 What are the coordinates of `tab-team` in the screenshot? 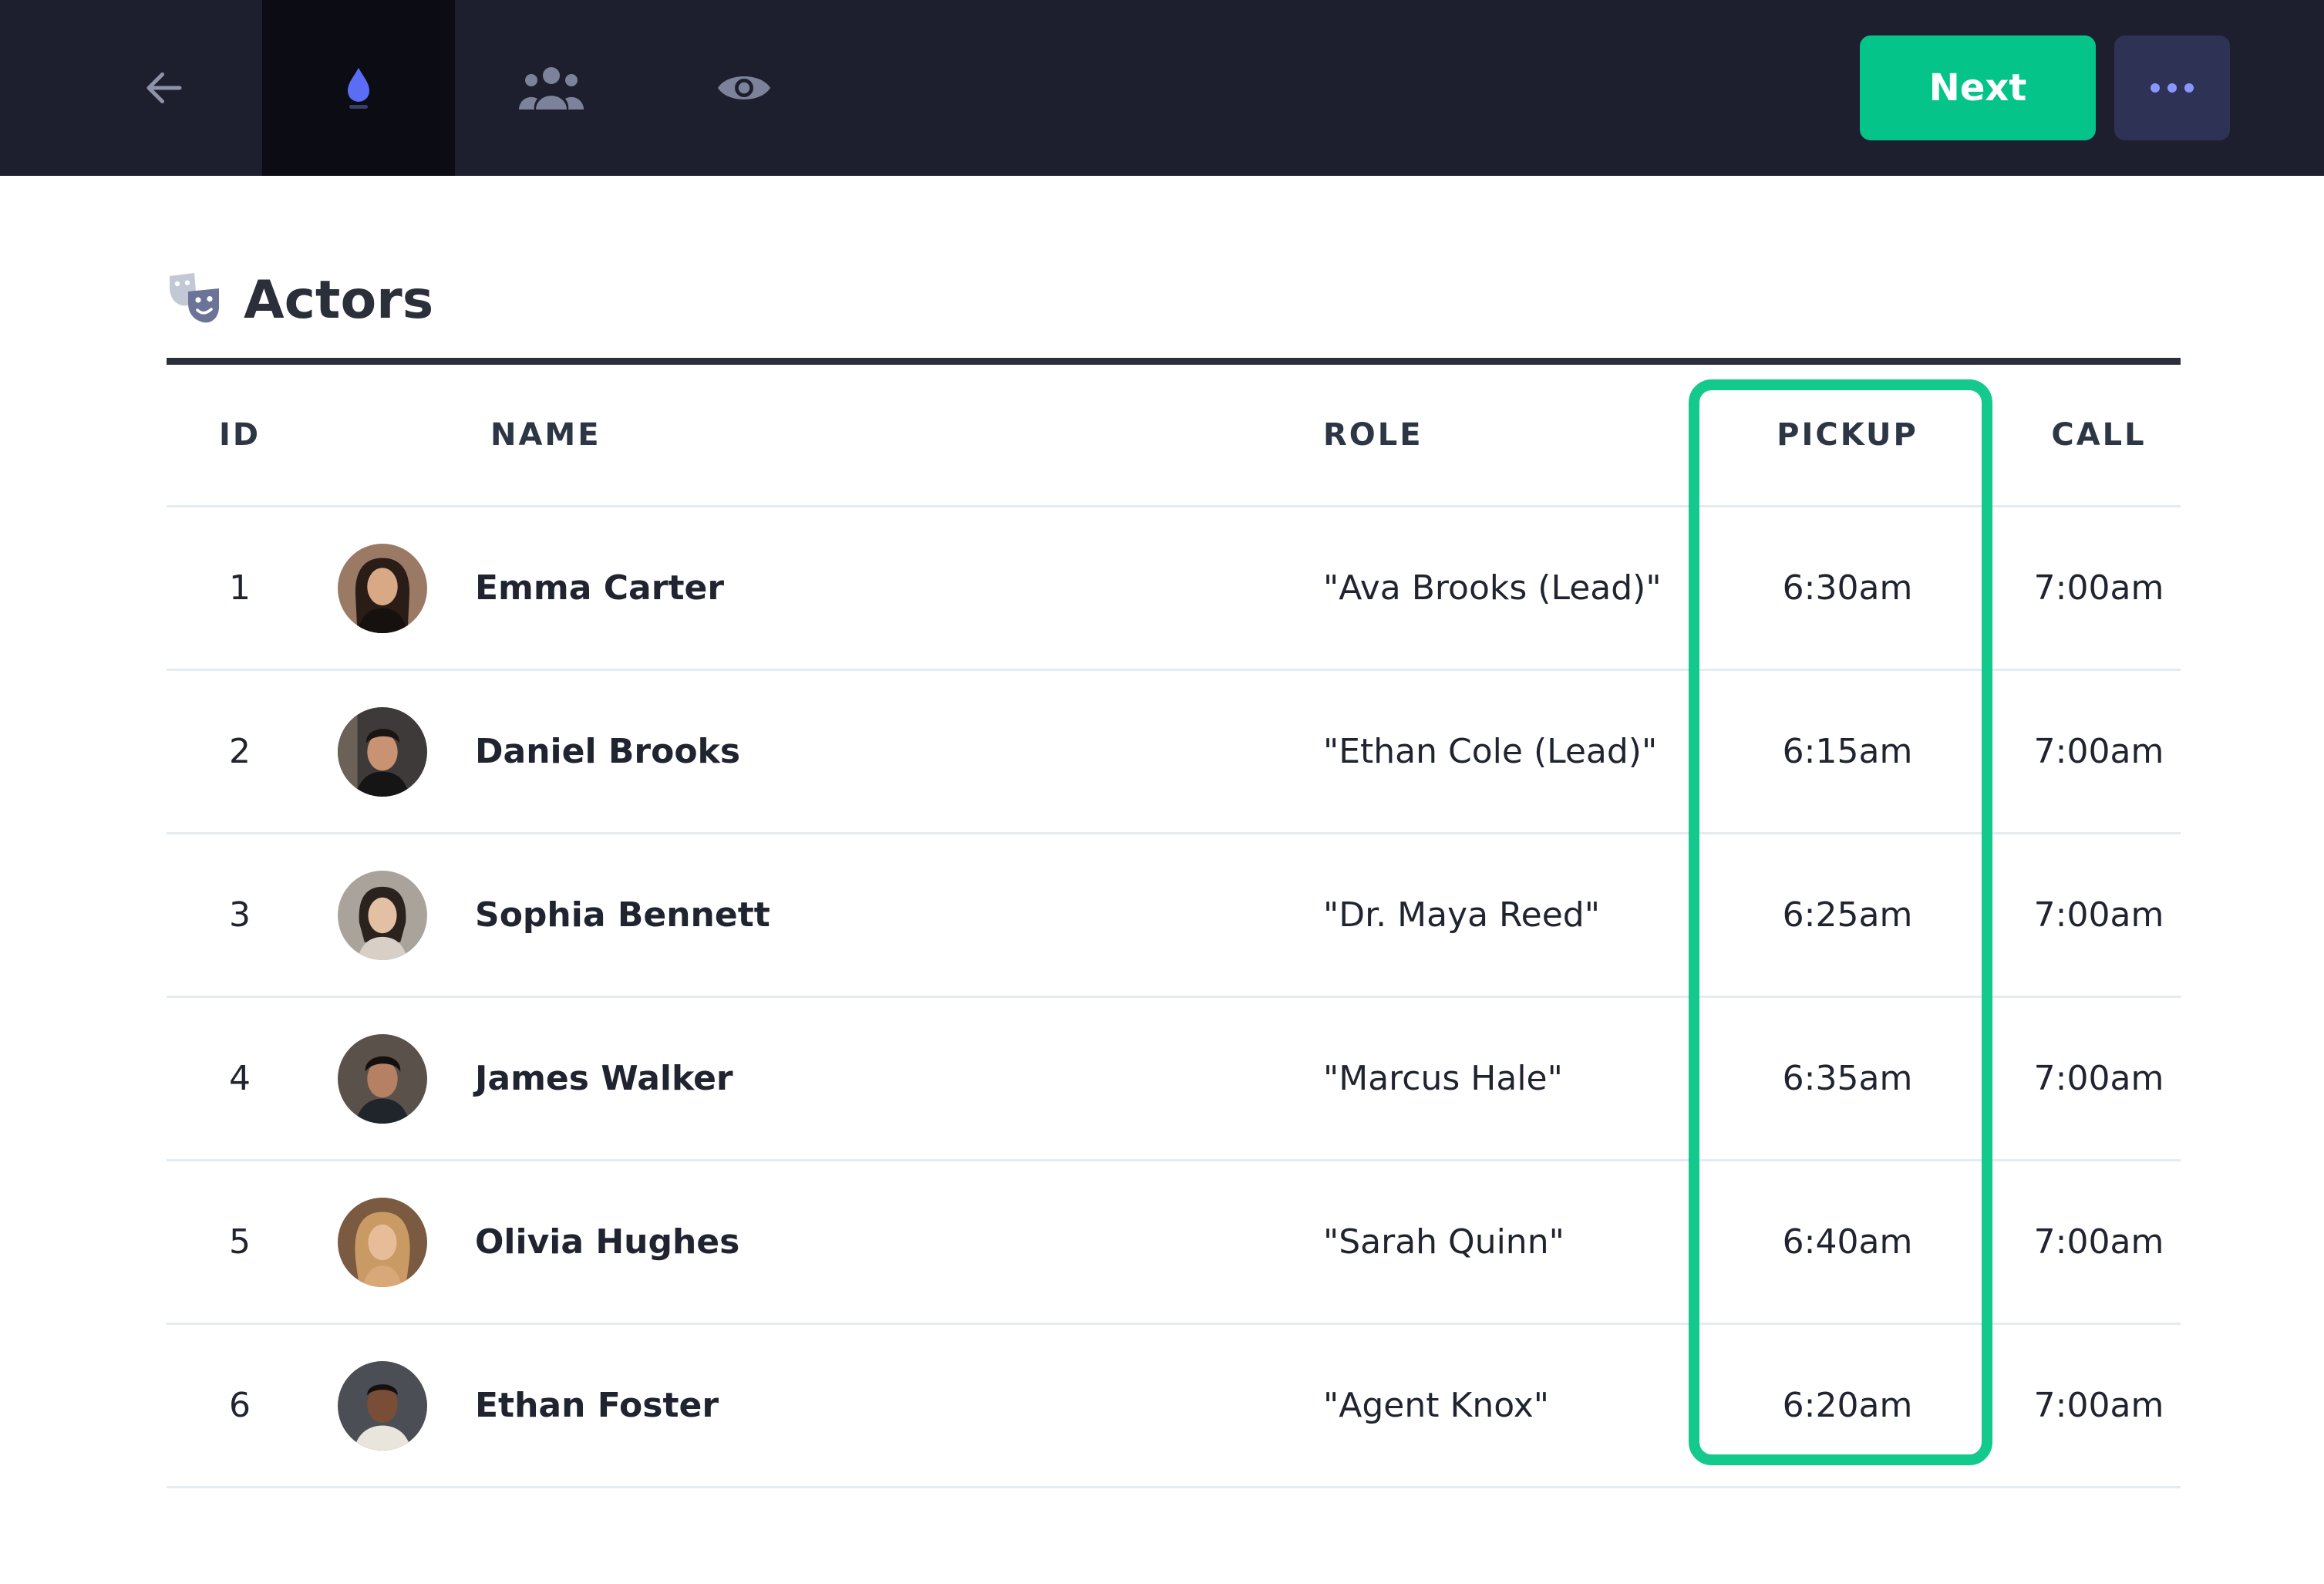 It's located at (551, 88).